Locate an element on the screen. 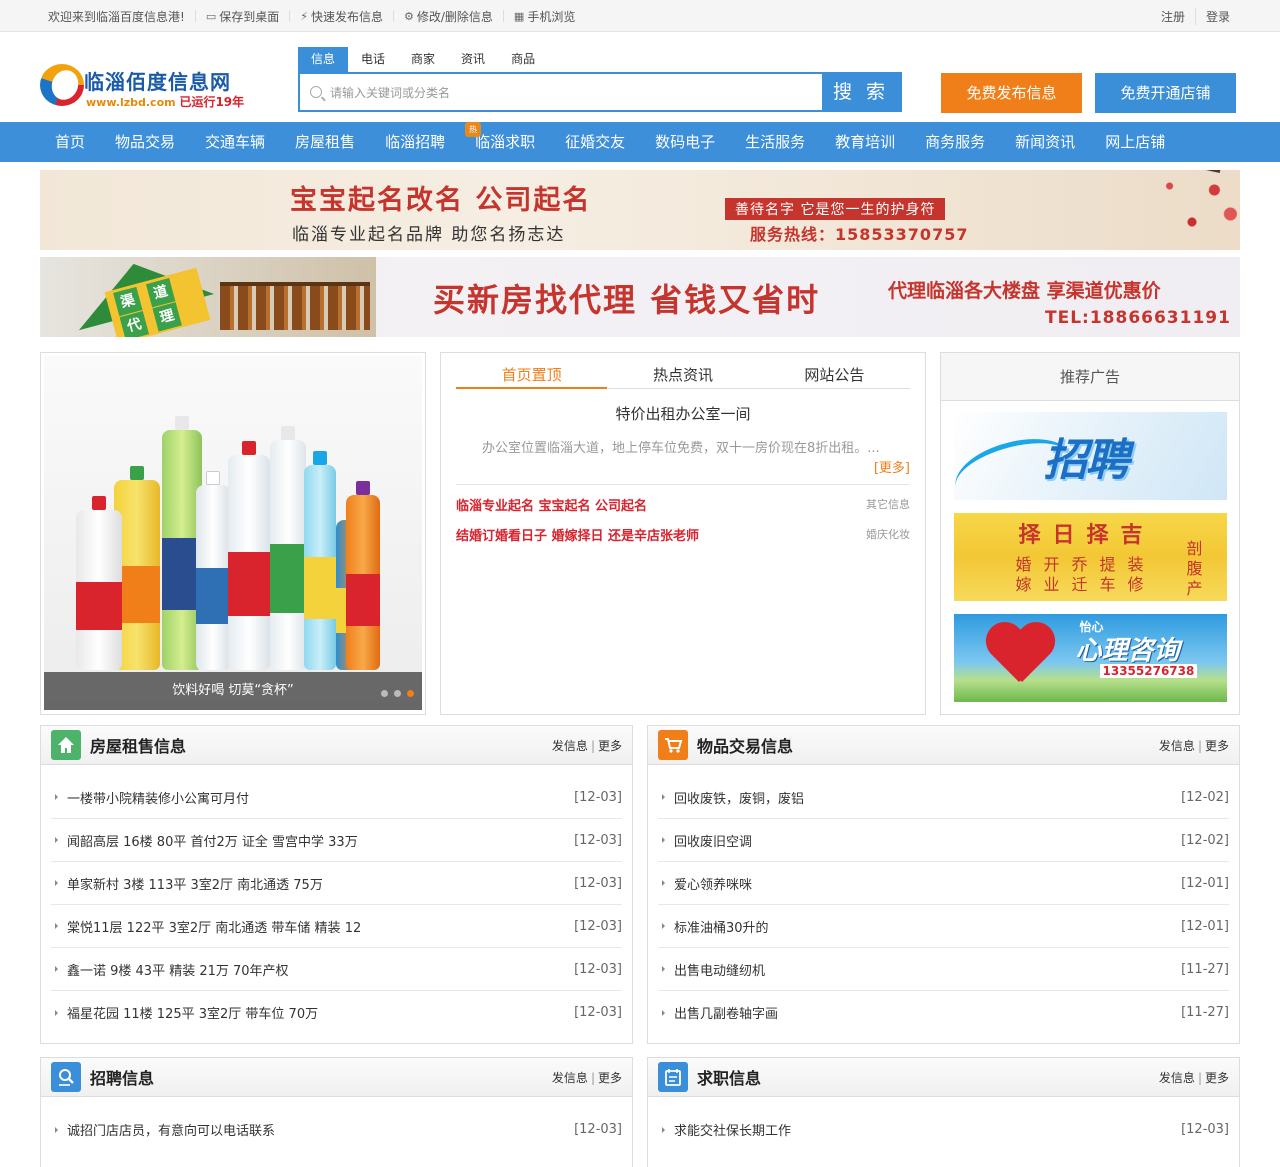 This screenshot has height=1167, width=1280. list-item-title: 诚招门店店员，有意向可以电话联系 is located at coordinates (165, 1129).